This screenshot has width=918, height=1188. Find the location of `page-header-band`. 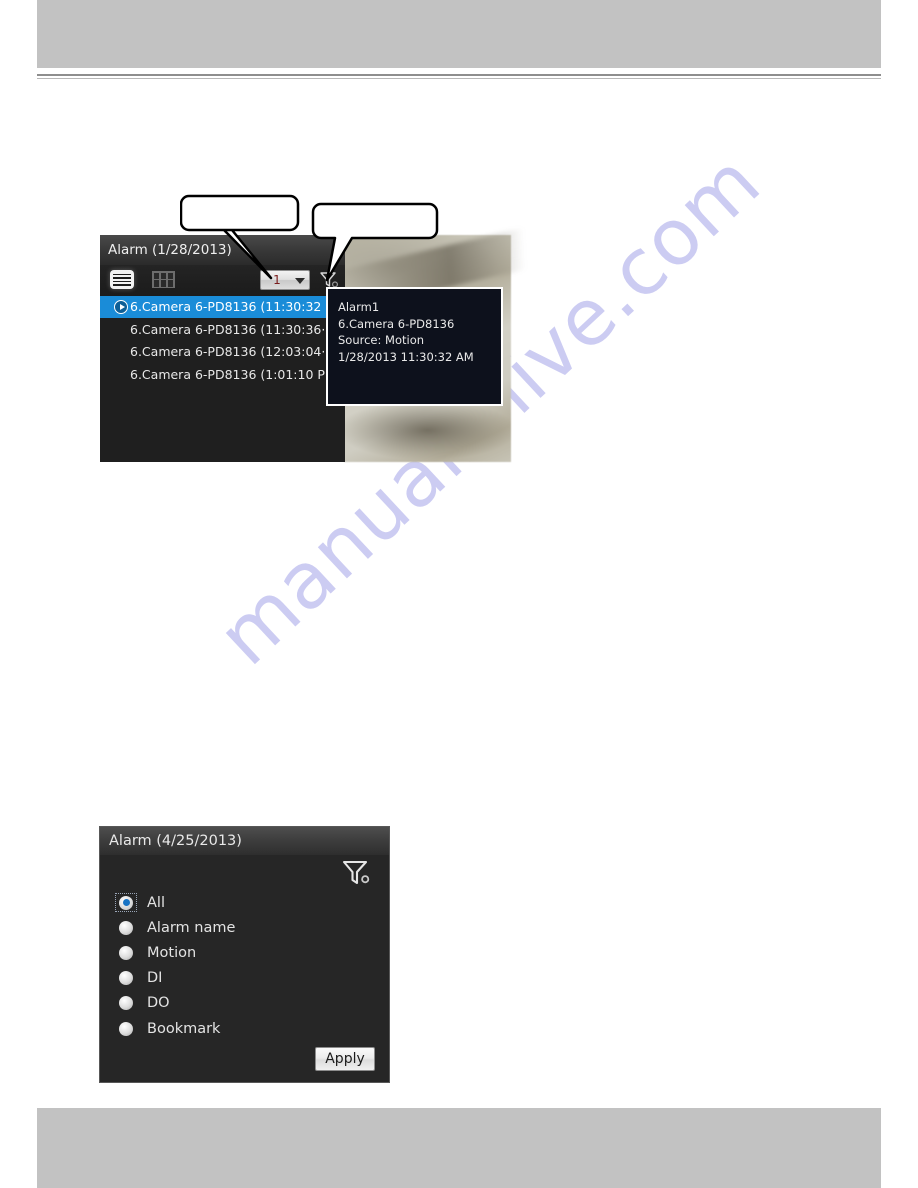

page-header-band is located at coordinates (459, 34).